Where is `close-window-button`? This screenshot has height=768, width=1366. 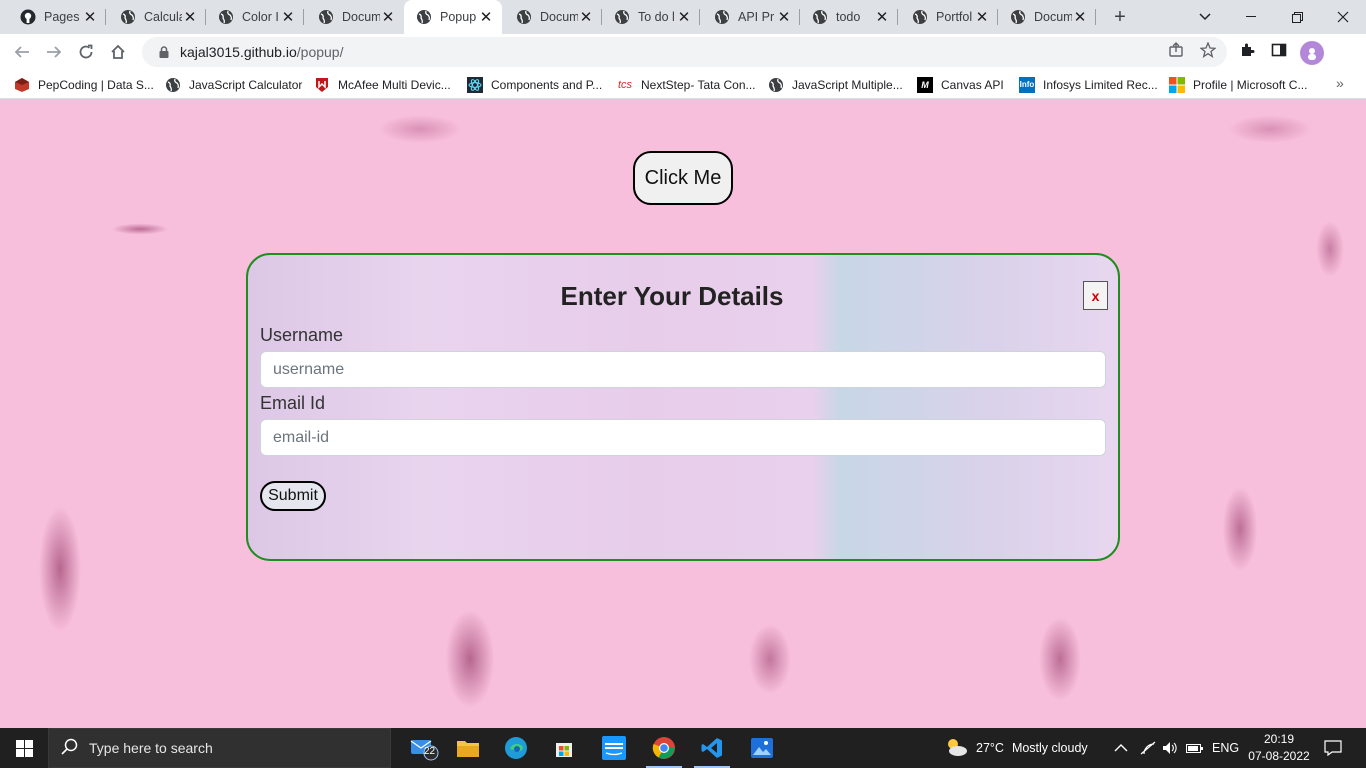 close-window-button is located at coordinates (1343, 17).